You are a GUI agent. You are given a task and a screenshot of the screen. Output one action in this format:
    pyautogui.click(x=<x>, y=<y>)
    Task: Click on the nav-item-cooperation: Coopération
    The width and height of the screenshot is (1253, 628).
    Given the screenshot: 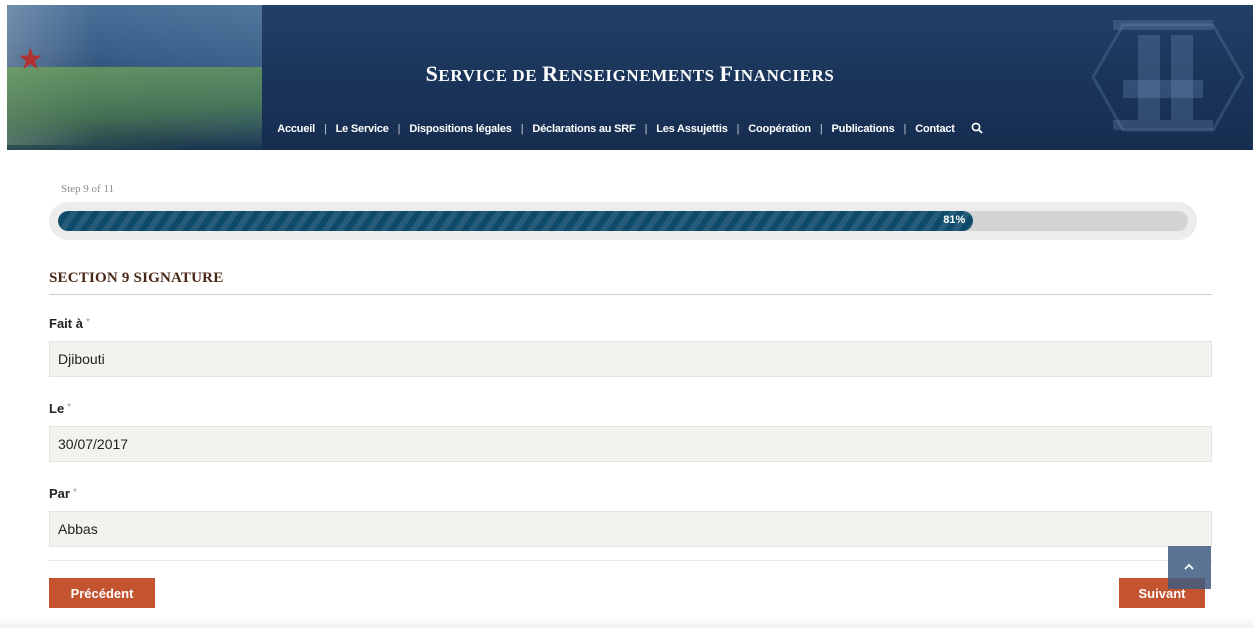 What is the action you would take?
    pyautogui.click(x=779, y=129)
    